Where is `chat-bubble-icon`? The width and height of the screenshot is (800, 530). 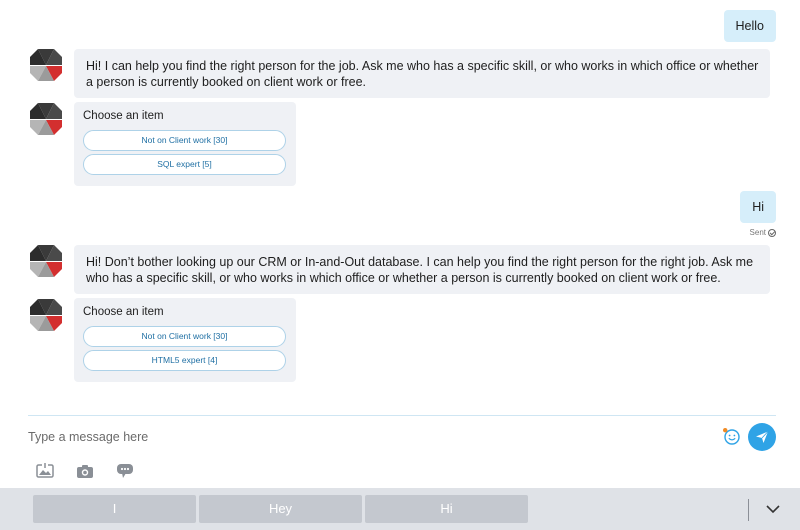
chat-bubble-icon is located at coordinates (125, 471).